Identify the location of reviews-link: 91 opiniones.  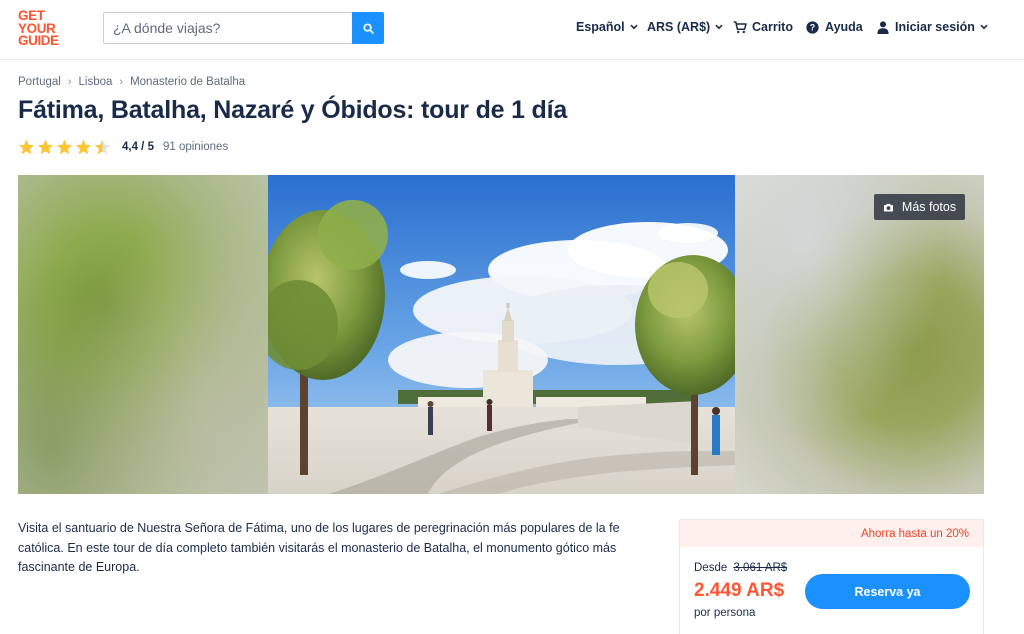
(195, 147).